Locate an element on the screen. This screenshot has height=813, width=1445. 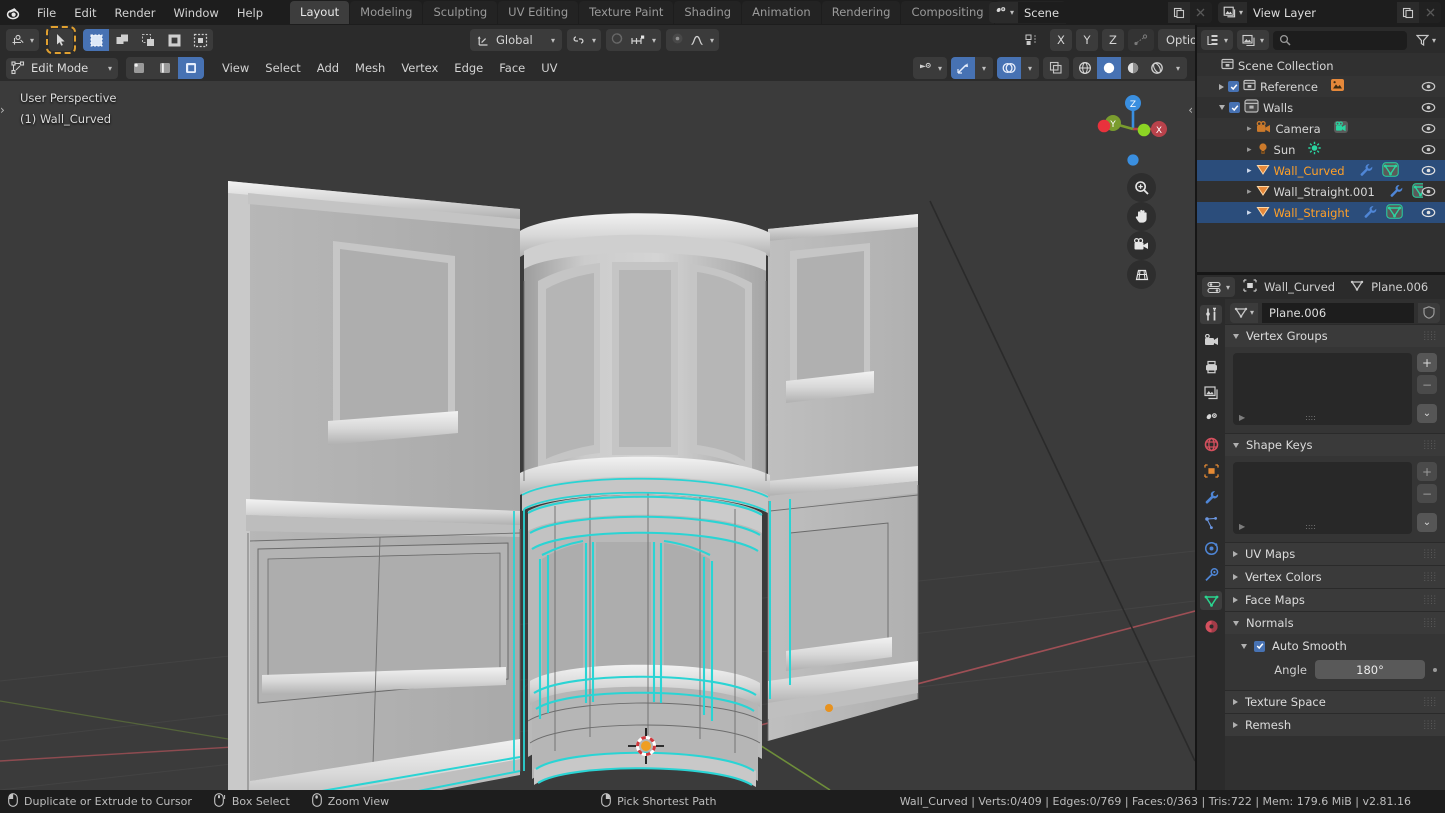
face-select-icon is located at coordinates (191, 68).